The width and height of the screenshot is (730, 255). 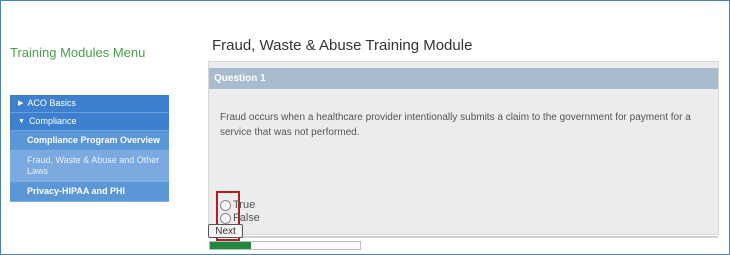 I want to click on divider, so click(x=463, y=237).